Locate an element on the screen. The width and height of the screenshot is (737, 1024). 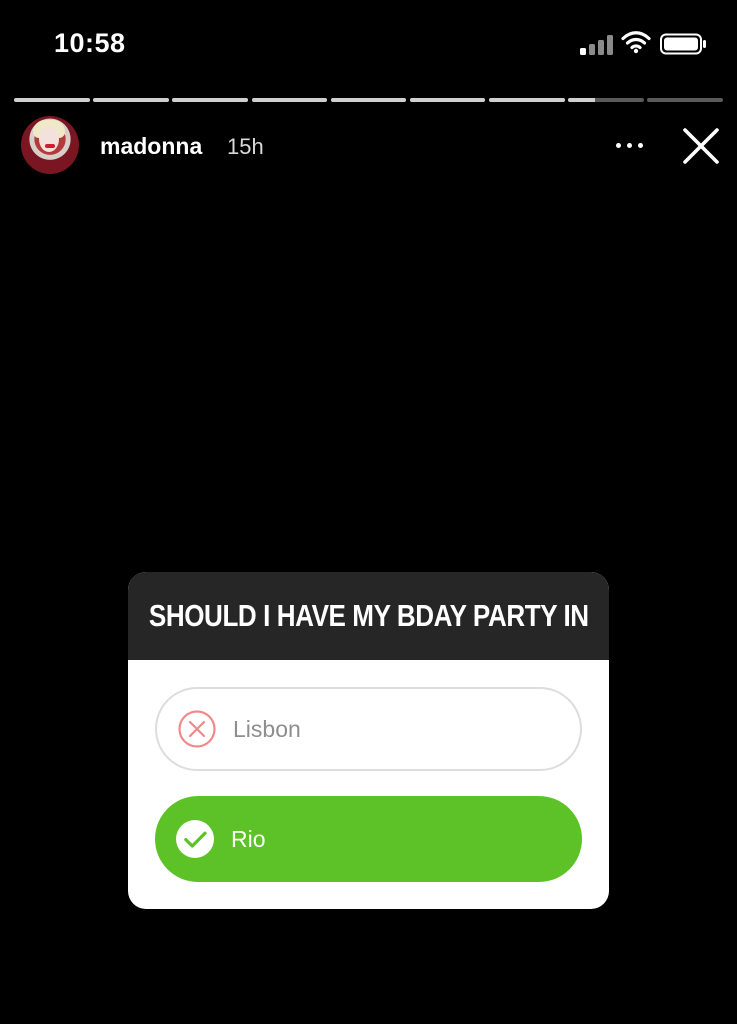
story-progress-bar is located at coordinates (368, 100).